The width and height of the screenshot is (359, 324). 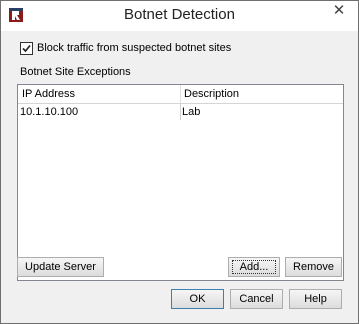 I want to click on help-button: Help, so click(x=315, y=299).